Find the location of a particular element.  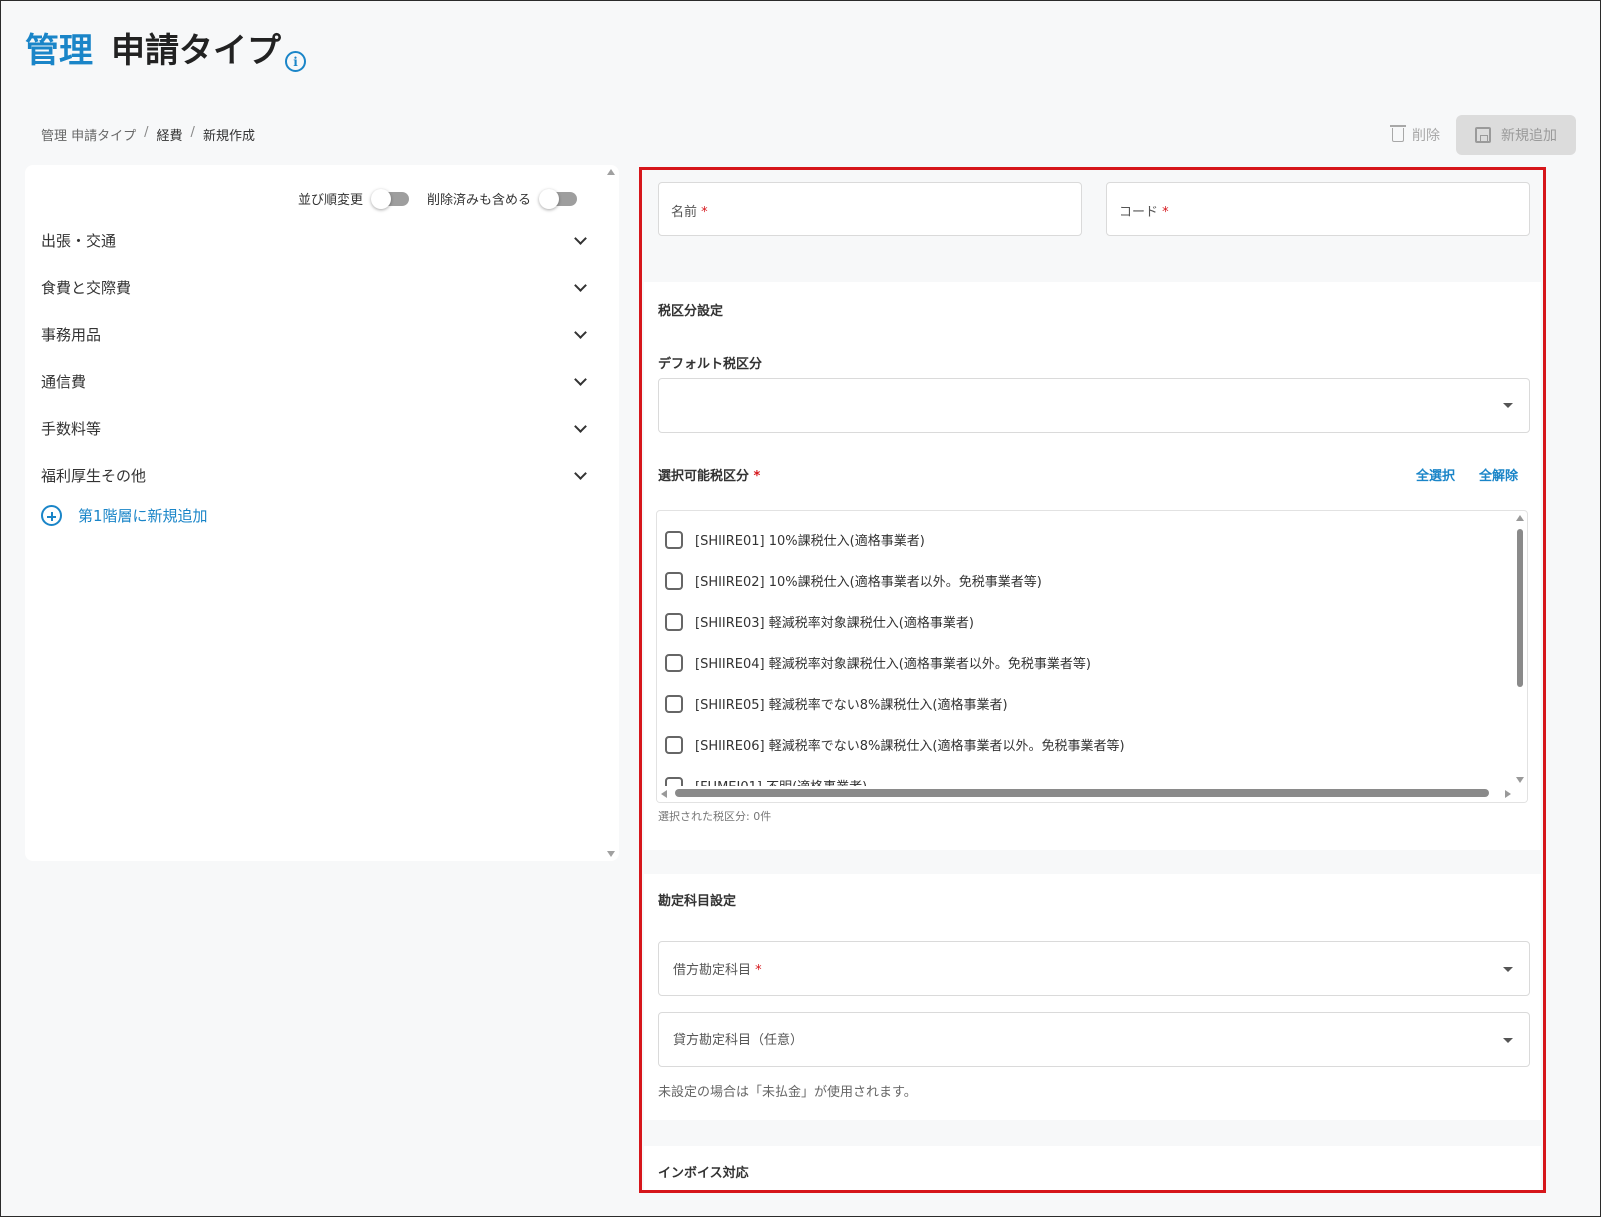

tax-option: [SHIIRE06] 軽減税率でない8%課税仕入(適格事業者以外。免税事業者等) is located at coordinates (895, 744).